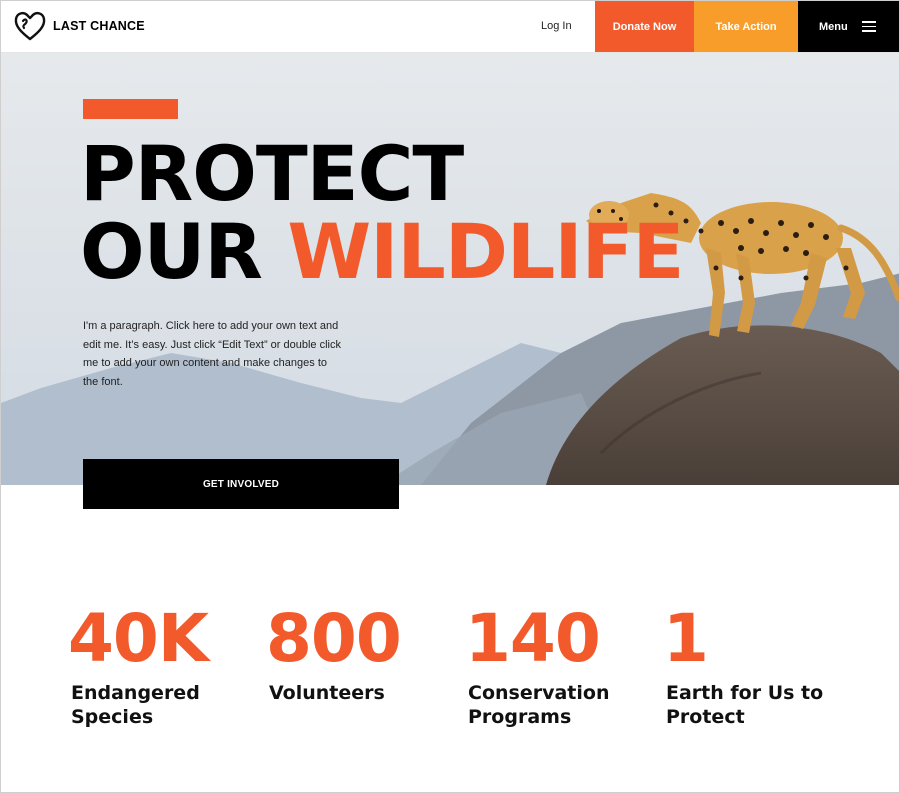 This screenshot has height=793, width=900. I want to click on stat-value: 140, so click(533, 638).